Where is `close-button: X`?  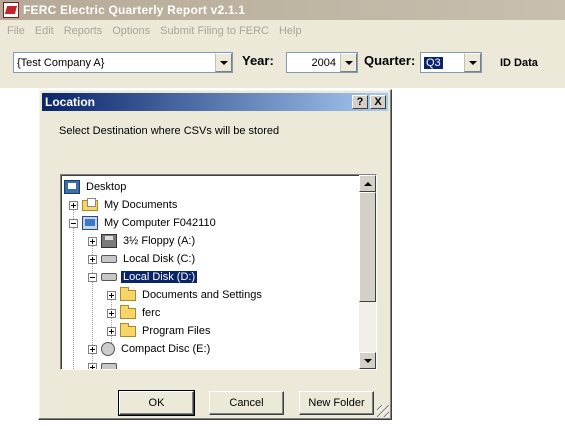
close-button: X is located at coordinates (378, 102).